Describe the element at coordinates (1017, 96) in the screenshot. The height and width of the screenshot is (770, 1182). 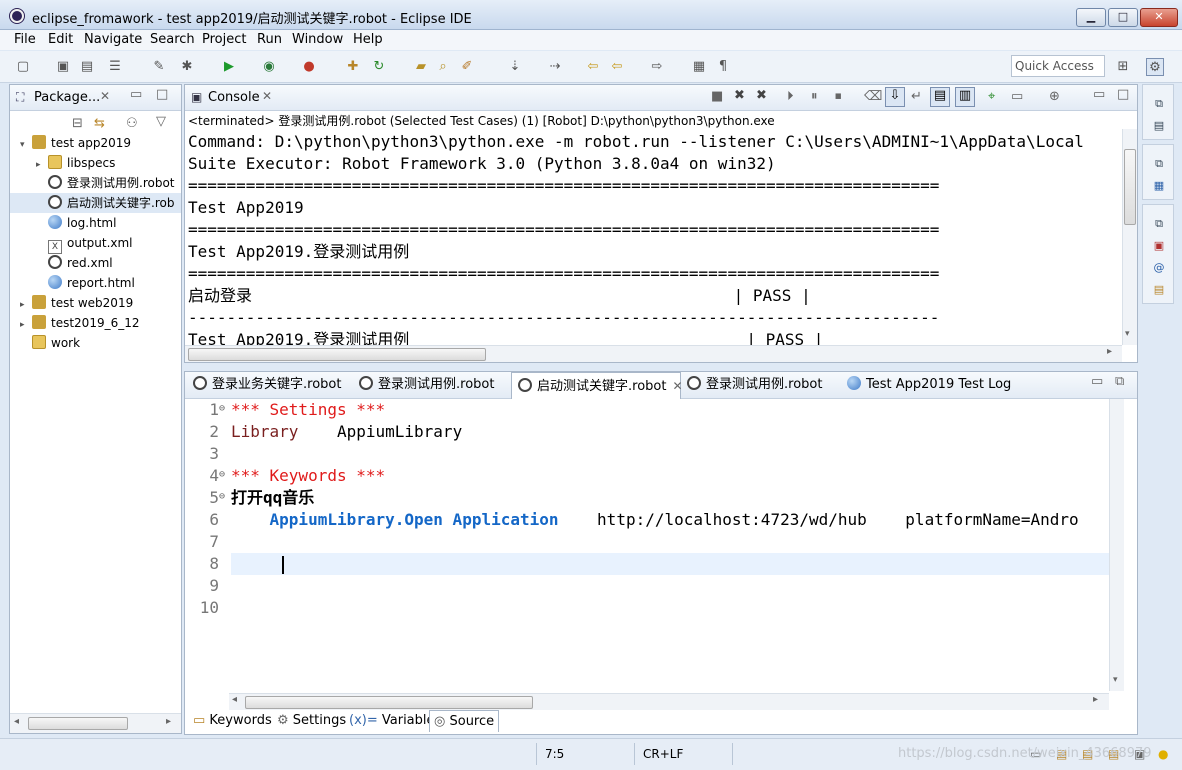
I see `display-console-icon: ▭` at that location.